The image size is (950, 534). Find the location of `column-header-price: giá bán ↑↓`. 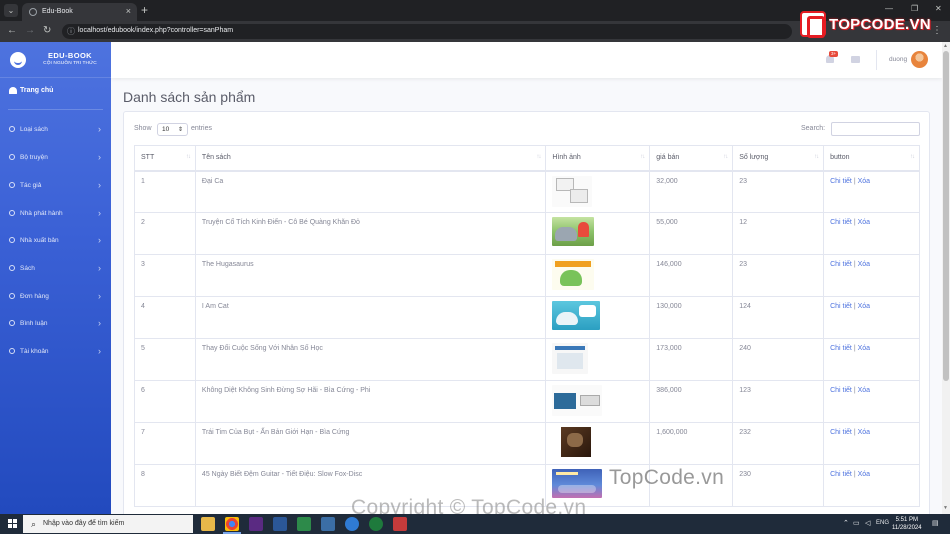

column-header-price: giá bán ↑↓ is located at coordinates (691, 158).